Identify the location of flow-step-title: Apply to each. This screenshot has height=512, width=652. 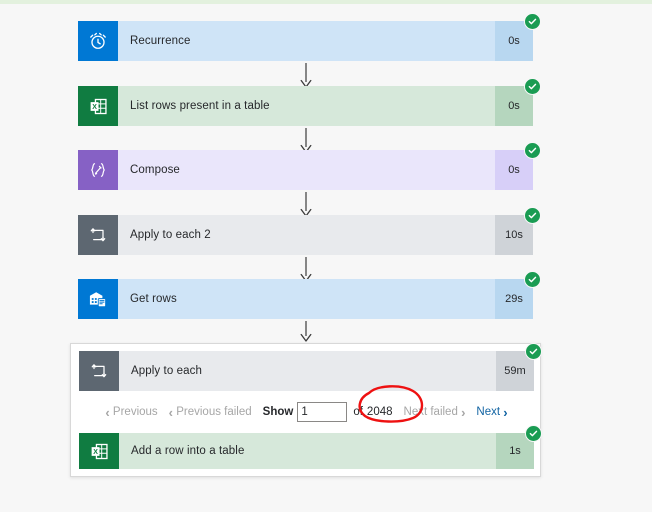
(166, 371).